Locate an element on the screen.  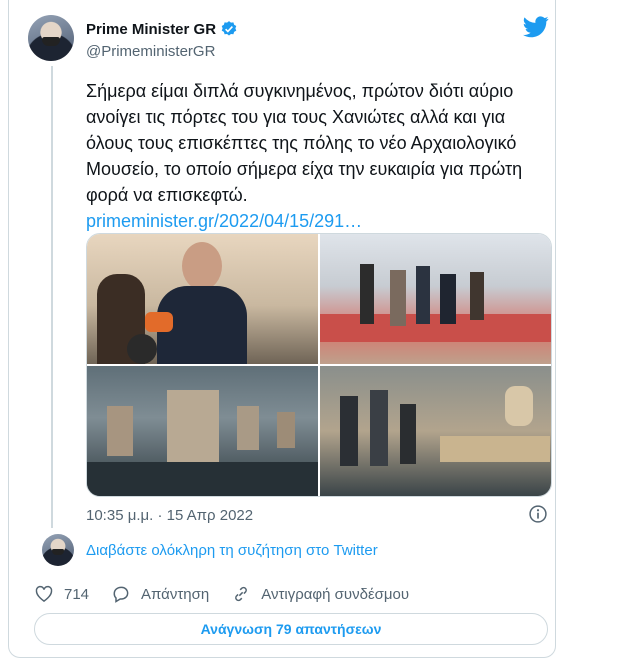
author-name: Prime Minister GR is located at coordinates (151, 29).